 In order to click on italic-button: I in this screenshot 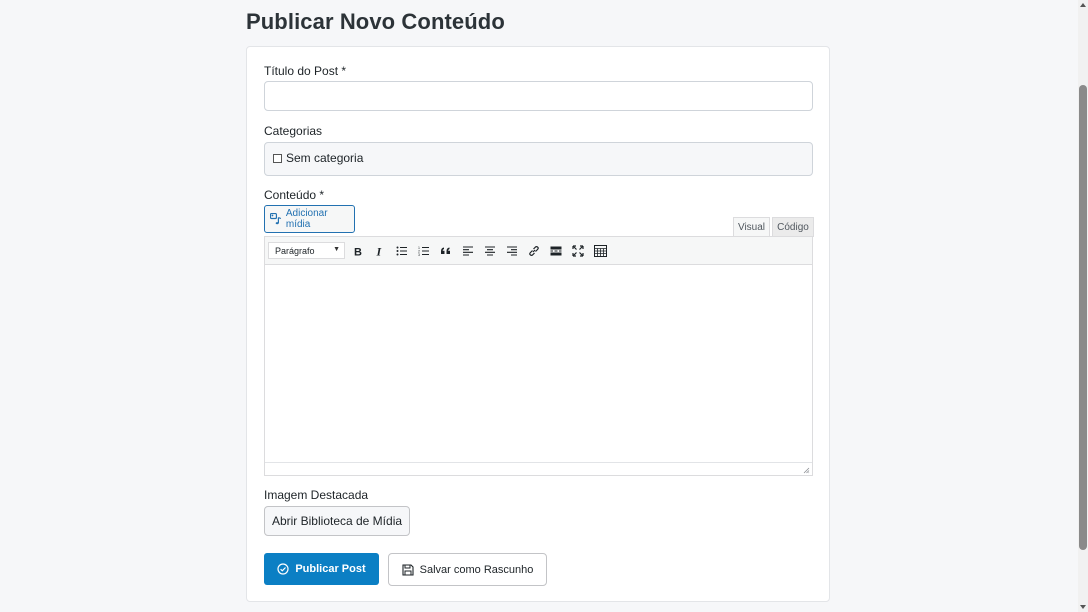, I will do `click(380, 251)`.